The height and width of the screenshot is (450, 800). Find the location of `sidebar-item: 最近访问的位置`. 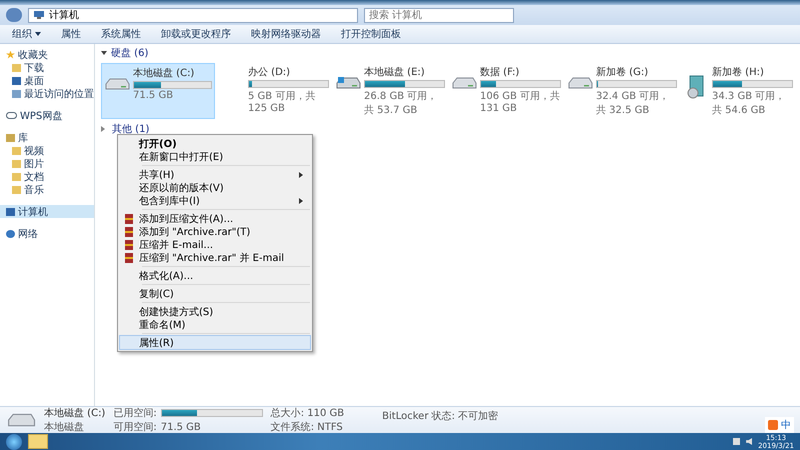

sidebar-item: 最近访问的位置 is located at coordinates (47, 93).